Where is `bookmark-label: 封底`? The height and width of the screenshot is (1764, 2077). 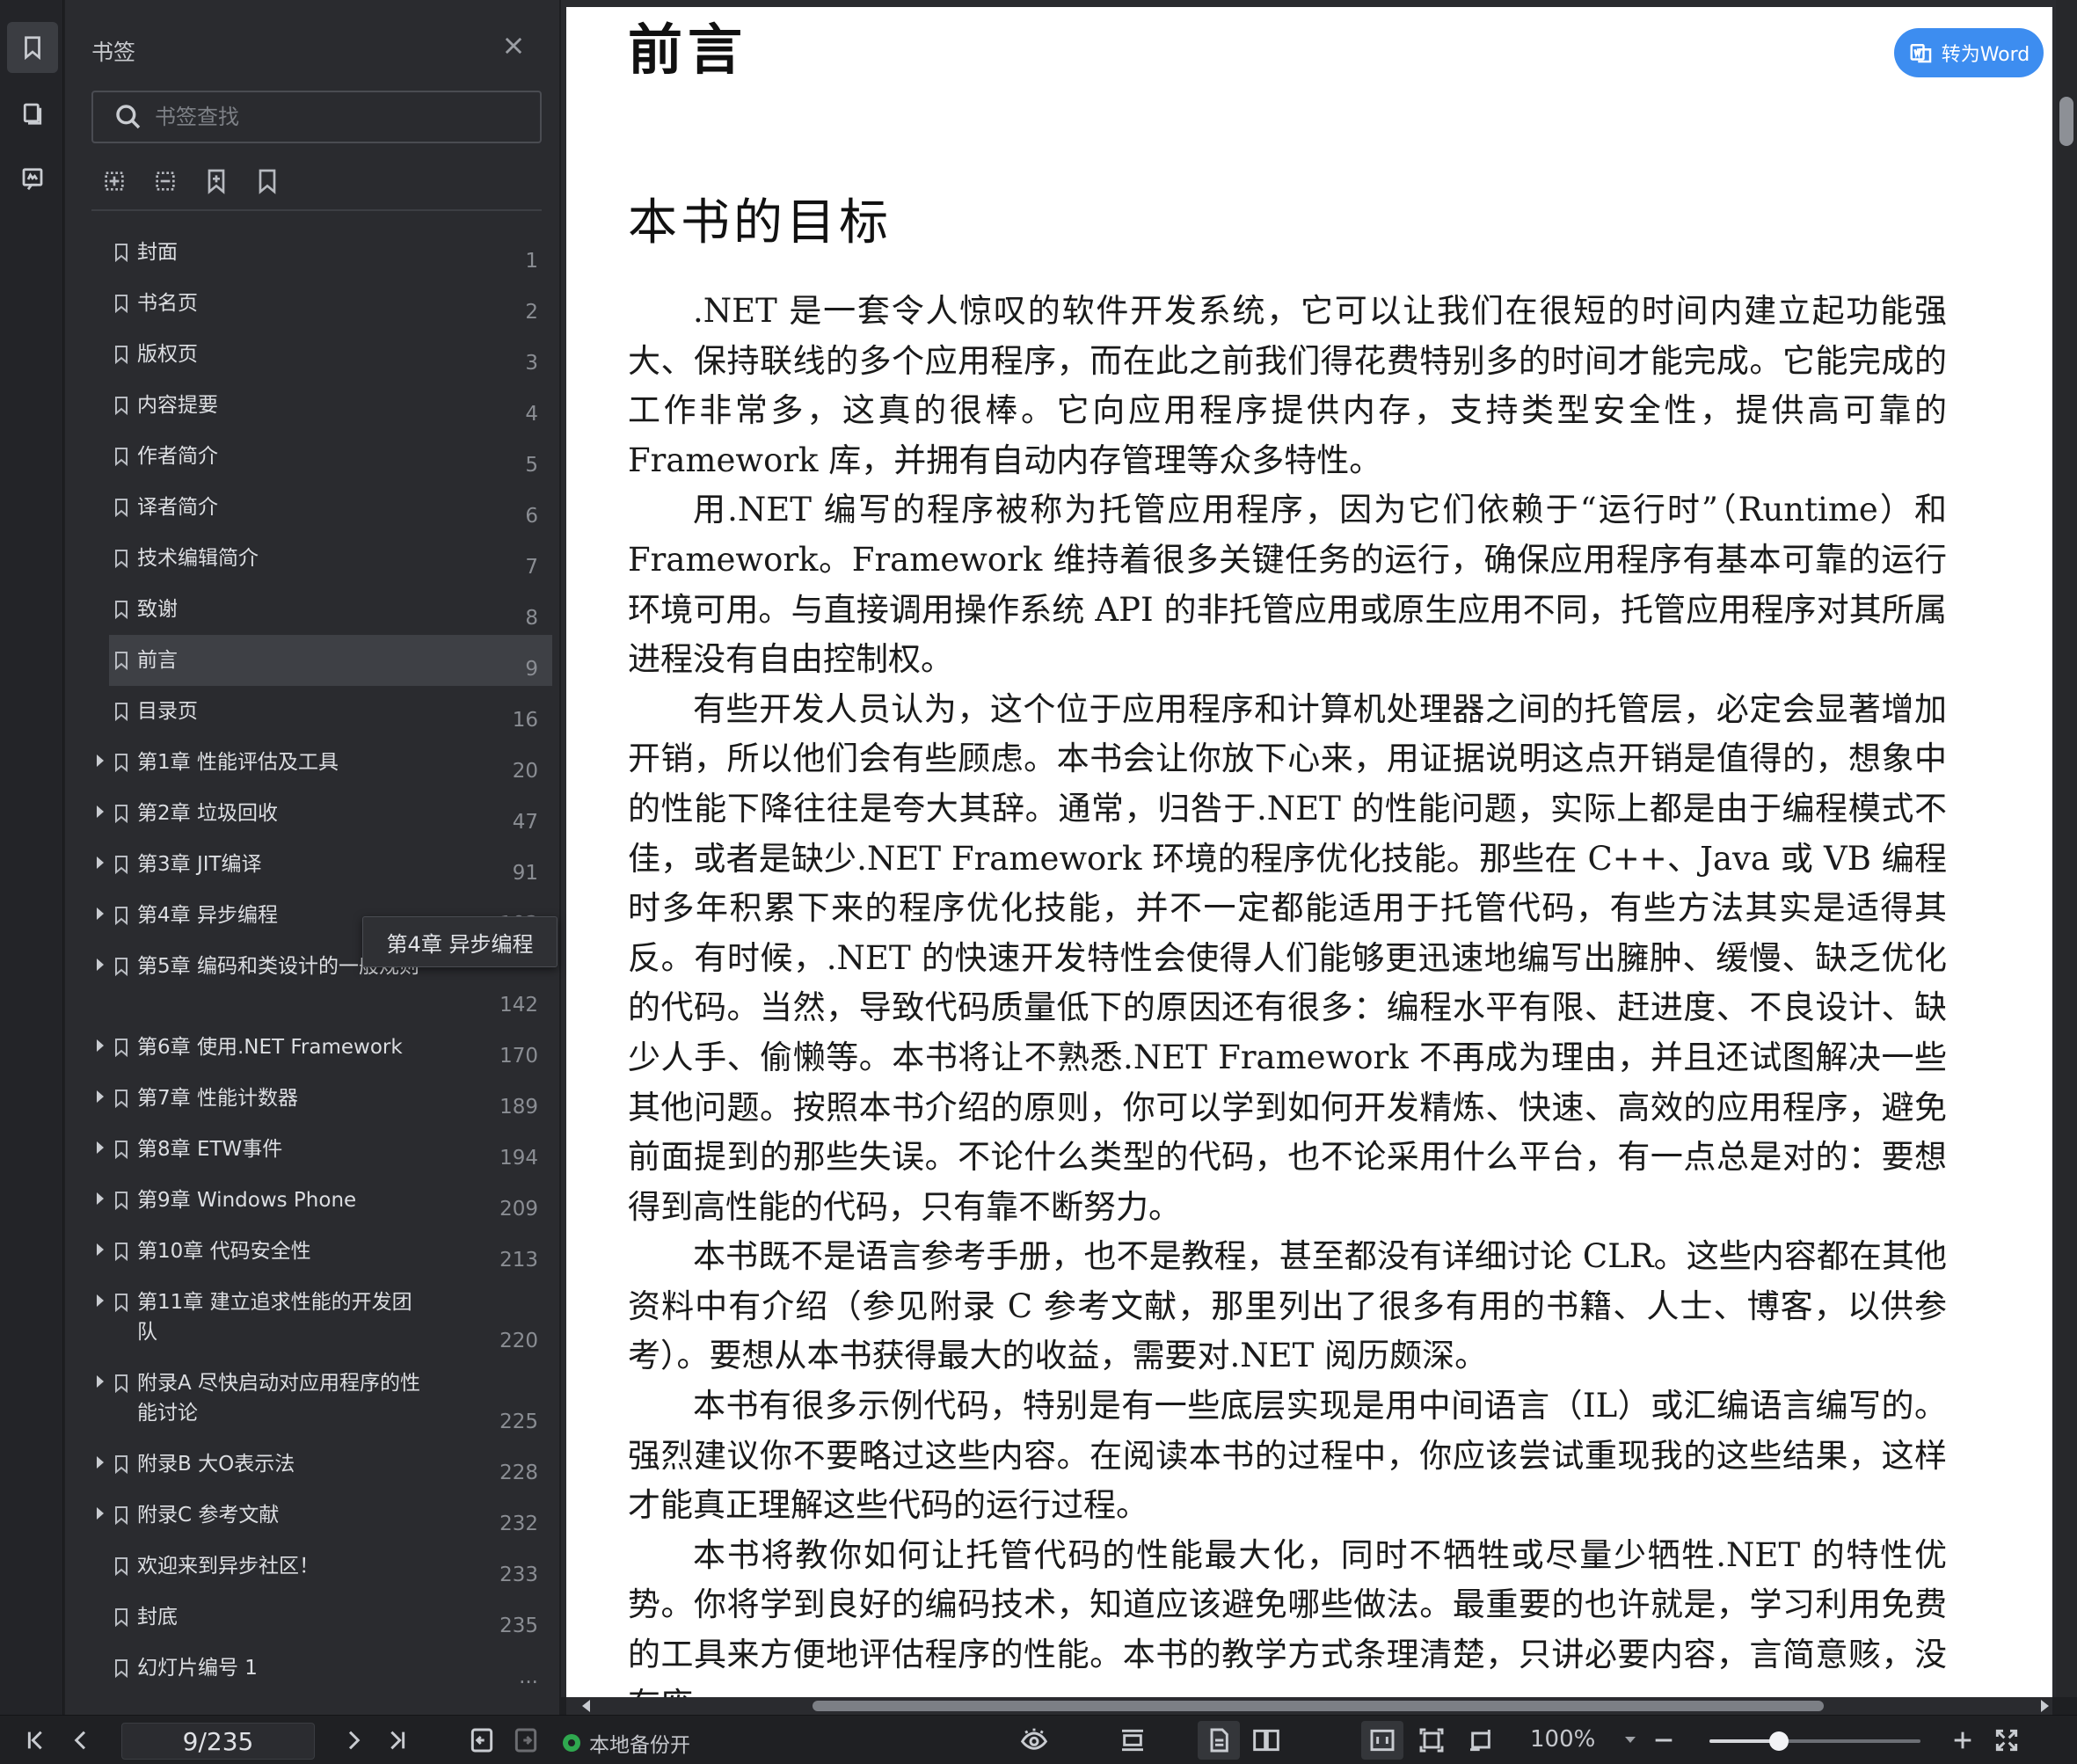
bookmark-label: 封底 is located at coordinates (157, 1617).